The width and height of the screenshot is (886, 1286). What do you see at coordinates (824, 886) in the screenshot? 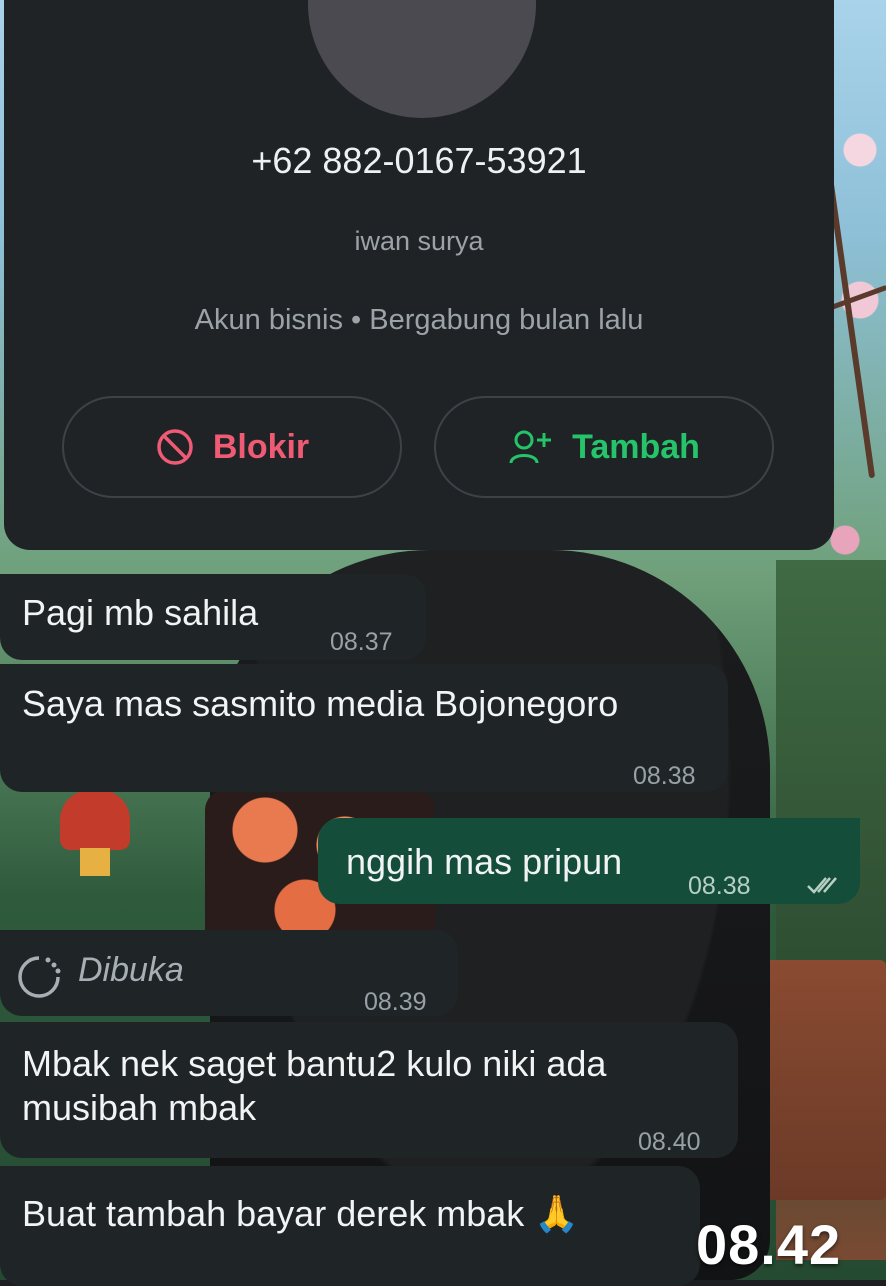
I see `read-ticks-icon` at bounding box center [824, 886].